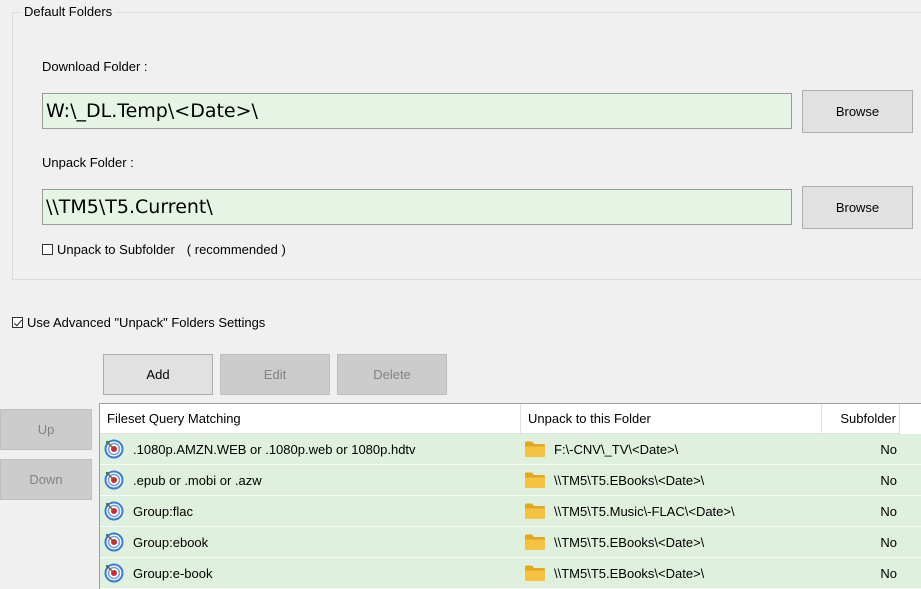  I want to click on folder-cell: \\TM5\T5.Music\-FLAC\<Date>\, so click(671, 511).